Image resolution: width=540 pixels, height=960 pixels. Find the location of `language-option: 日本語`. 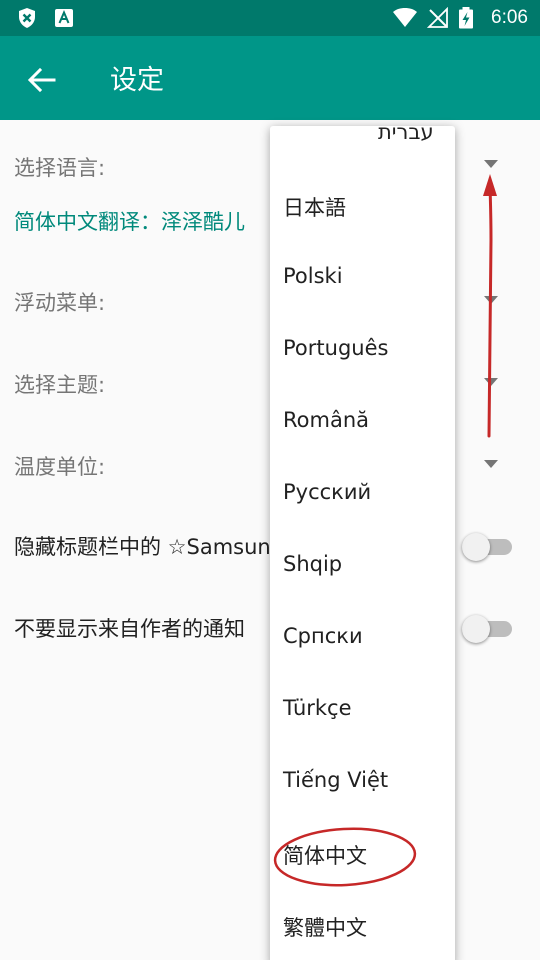

language-option: 日本語 is located at coordinates (314, 207).